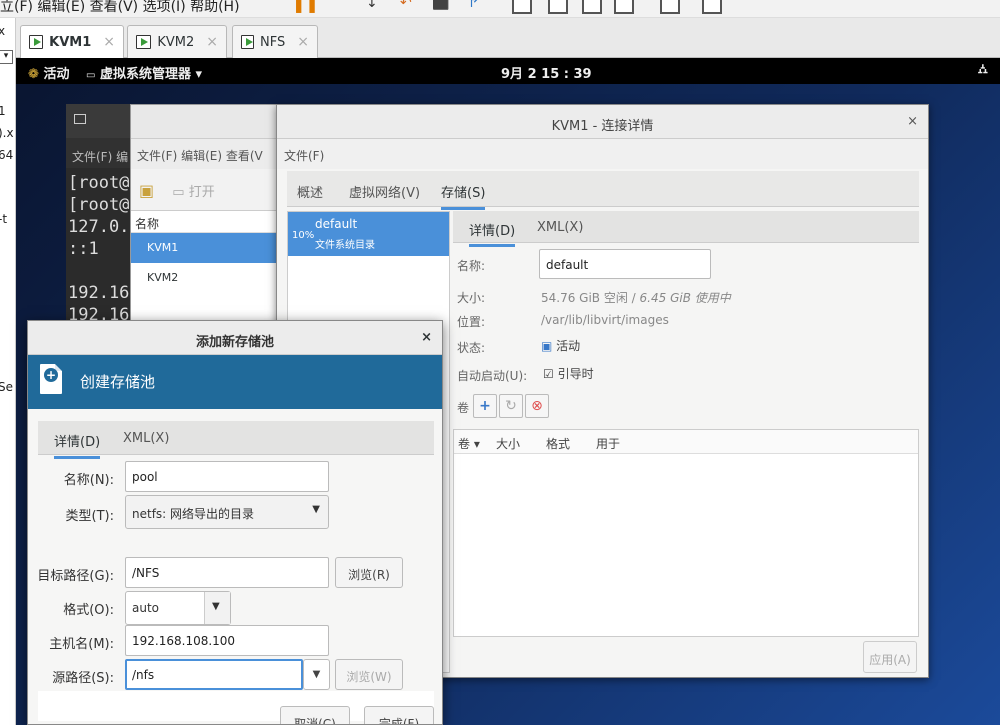 The height and width of the screenshot is (725, 1000). I want to click on browse-target-button: 浏览(R), so click(369, 572).